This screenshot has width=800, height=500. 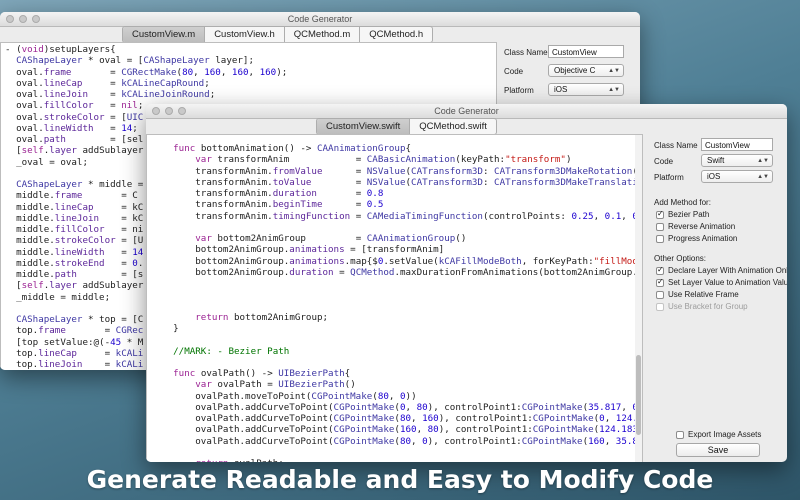 What do you see at coordinates (676, 145) in the screenshot?
I see `front-class-name-label: Class Name` at bounding box center [676, 145].